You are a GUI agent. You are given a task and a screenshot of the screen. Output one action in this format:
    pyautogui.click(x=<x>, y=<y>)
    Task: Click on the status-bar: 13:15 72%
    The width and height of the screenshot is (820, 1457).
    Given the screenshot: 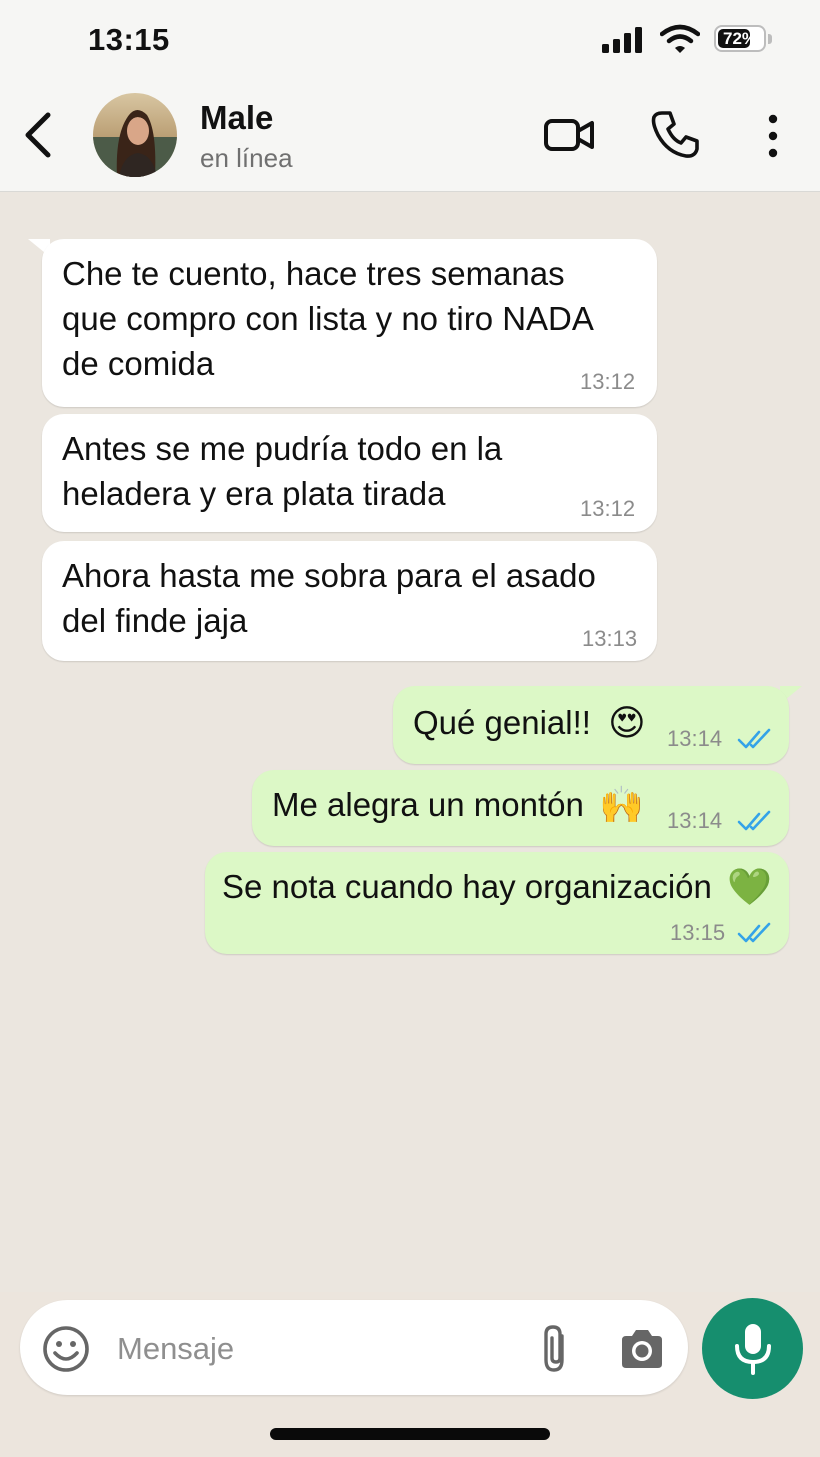 What is the action you would take?
    pyautogui.click(x=410, y=42)
    